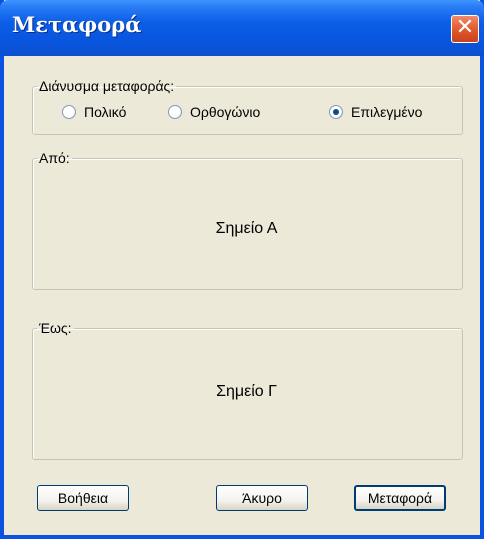  I want to click on close-button: ✕, so click(465, 29).